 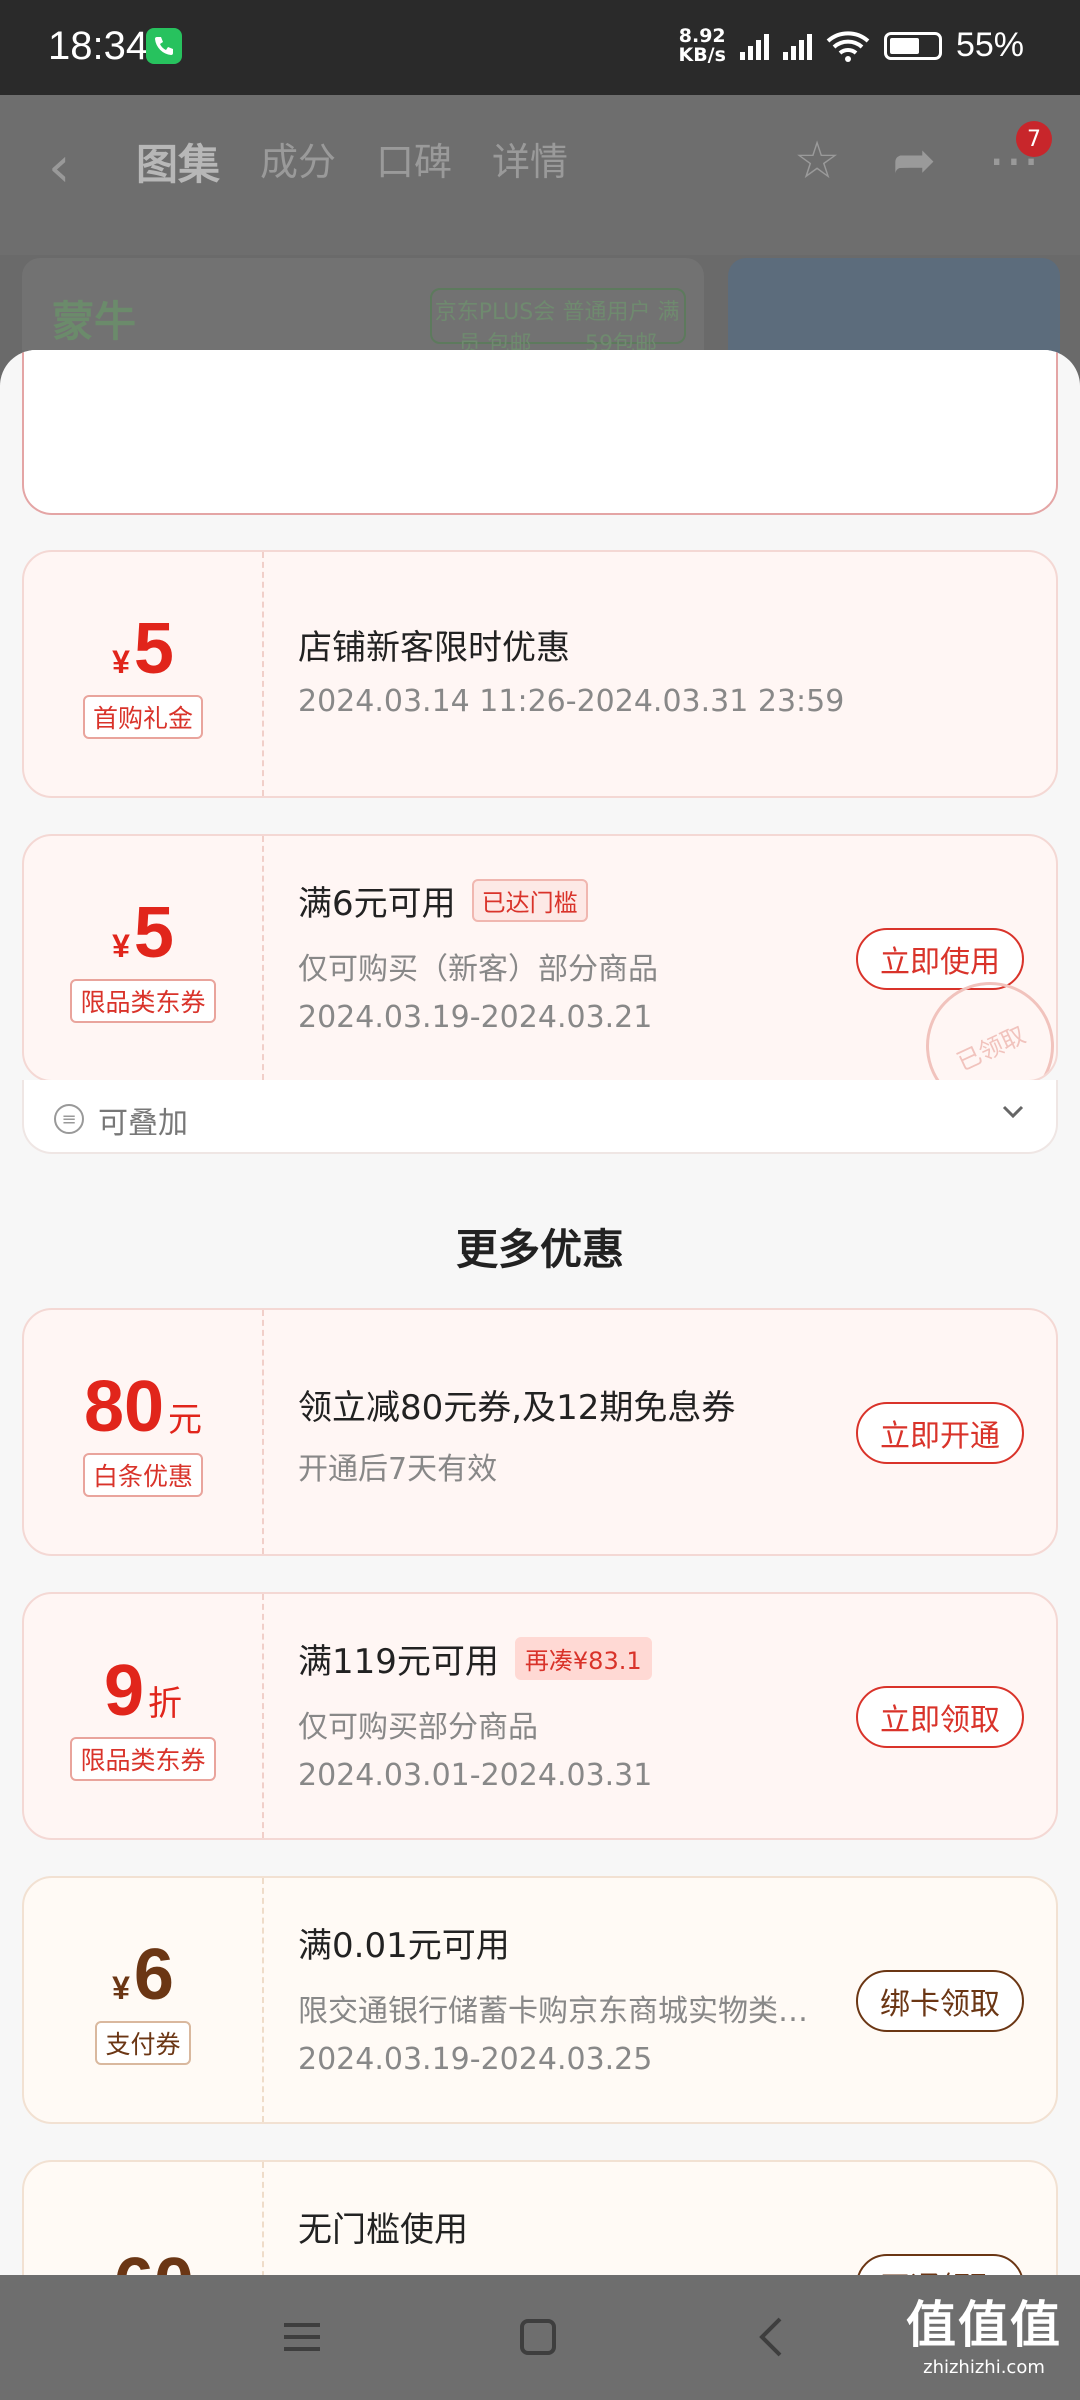 I want to click on signal-icon, so click(x=754, y=46).